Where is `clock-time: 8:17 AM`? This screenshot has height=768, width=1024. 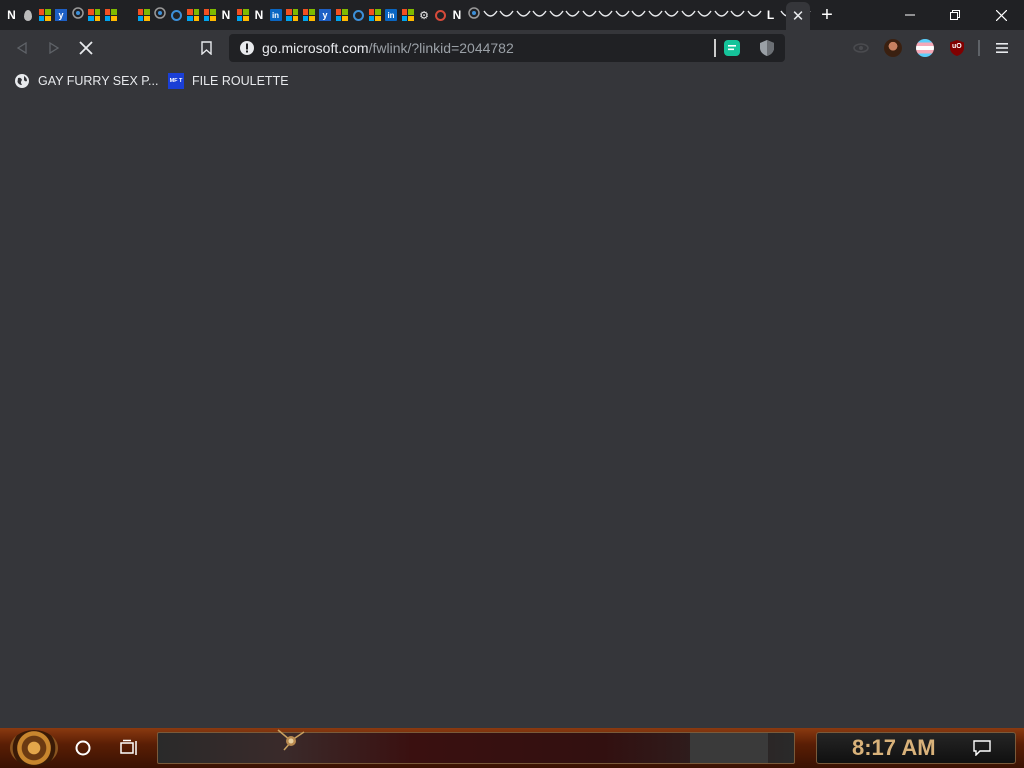 clock-time: 8:17 AM is located at coordinates (902, 748).